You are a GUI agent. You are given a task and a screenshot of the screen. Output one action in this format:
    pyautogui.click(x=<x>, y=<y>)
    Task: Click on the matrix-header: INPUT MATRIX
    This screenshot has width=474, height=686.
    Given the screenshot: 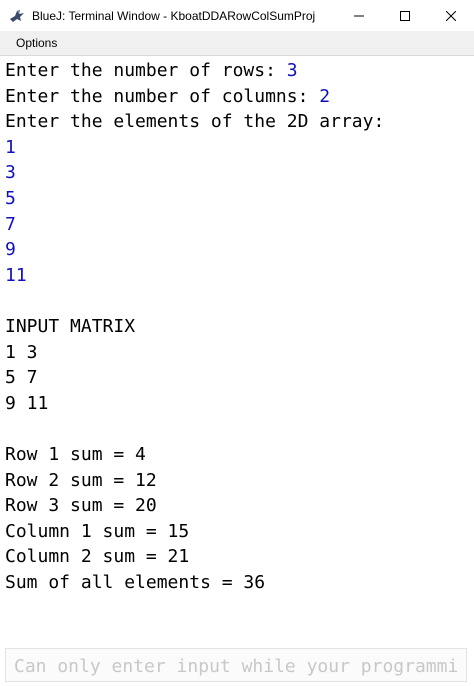 What is the action you would take?
    pyautogui.click(x=70, y=326)
    